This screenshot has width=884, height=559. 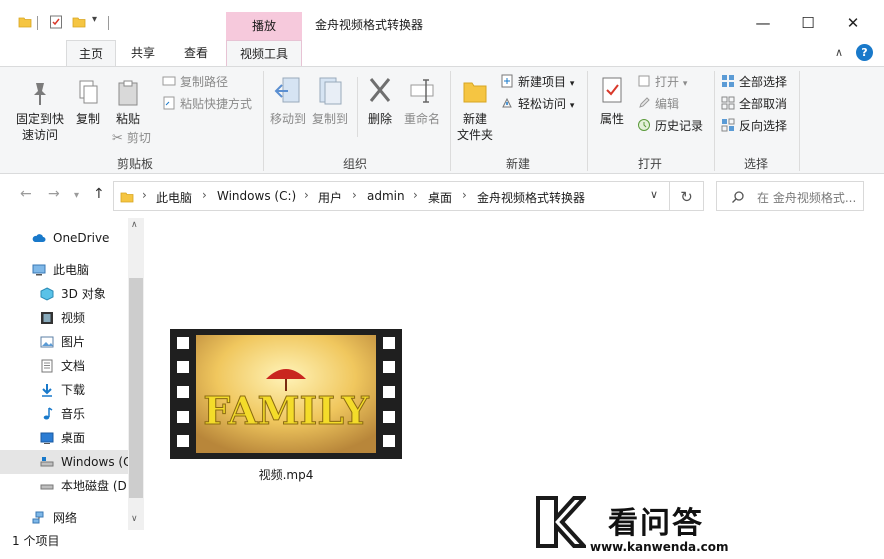 I want to click on nav-item-pictures: 图片, so click(x=64, y=342).